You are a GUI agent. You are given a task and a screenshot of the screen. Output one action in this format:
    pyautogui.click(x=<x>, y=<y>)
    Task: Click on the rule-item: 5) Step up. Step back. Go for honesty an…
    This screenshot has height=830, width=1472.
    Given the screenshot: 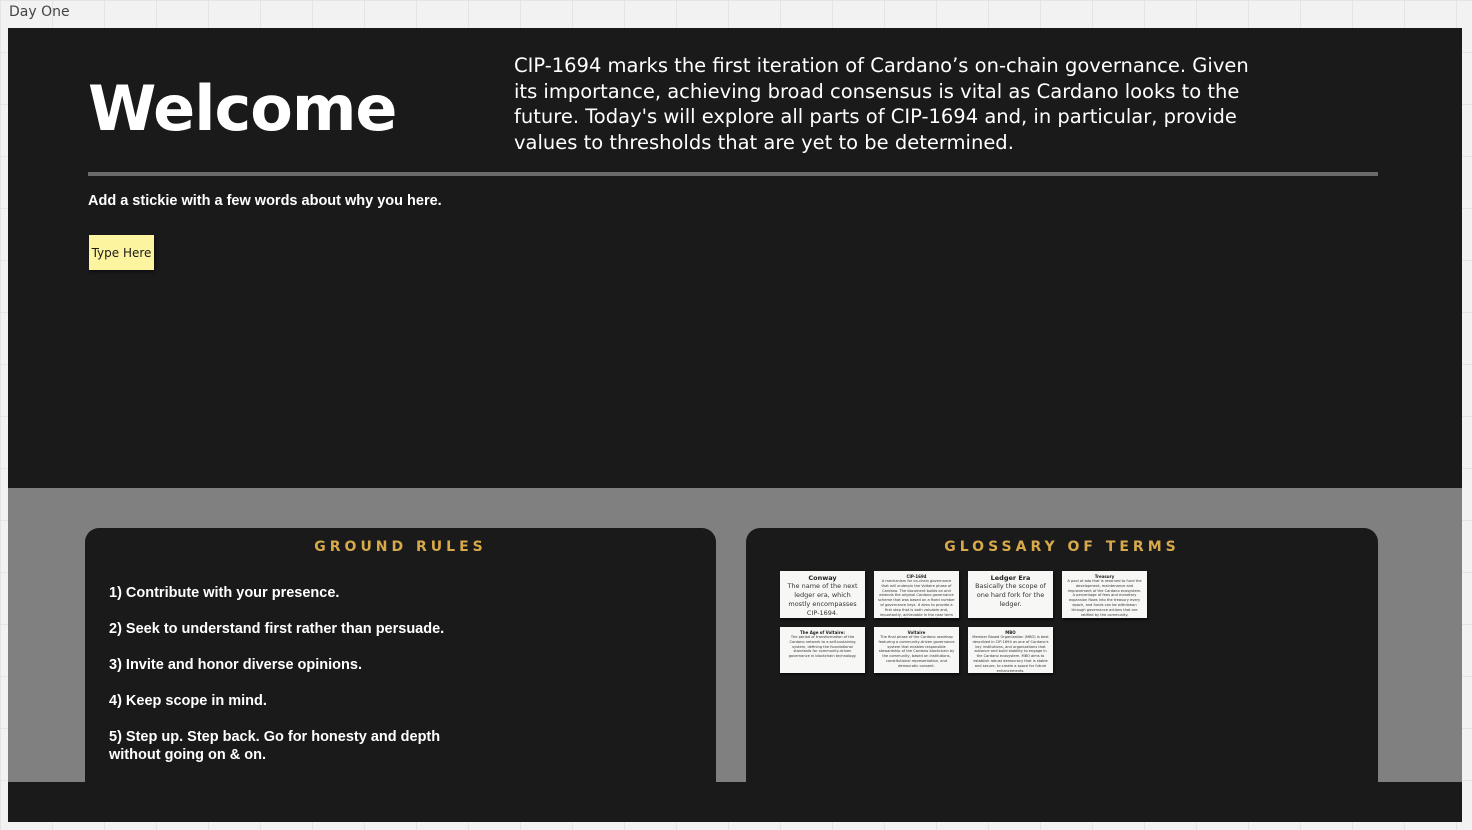 What is the action you would take?
    pyautogui.click(x=275, y=746)
    